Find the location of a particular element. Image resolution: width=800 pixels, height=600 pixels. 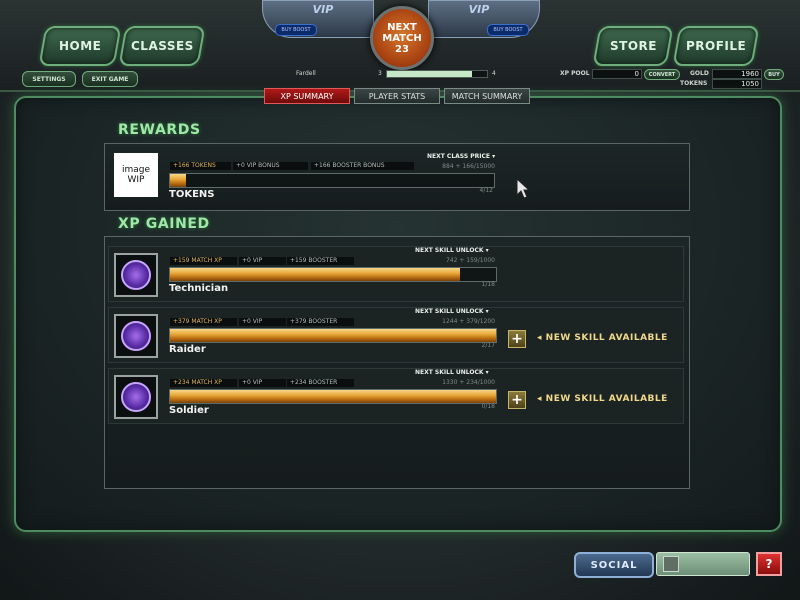

skill-name: Raider is located at coordinates (187, 349).